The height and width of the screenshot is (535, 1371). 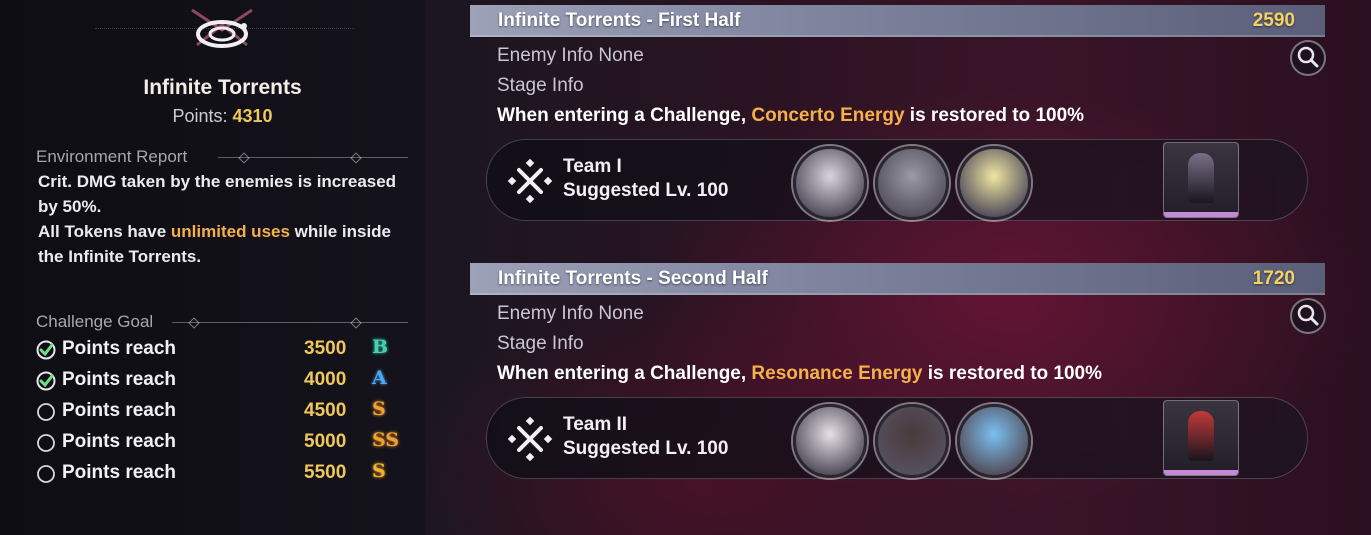 What do you see at coordinates (221, 474) in the screenshot?
I see `goal-row: Points reach 5500 S` at bounding box center [221, 474].